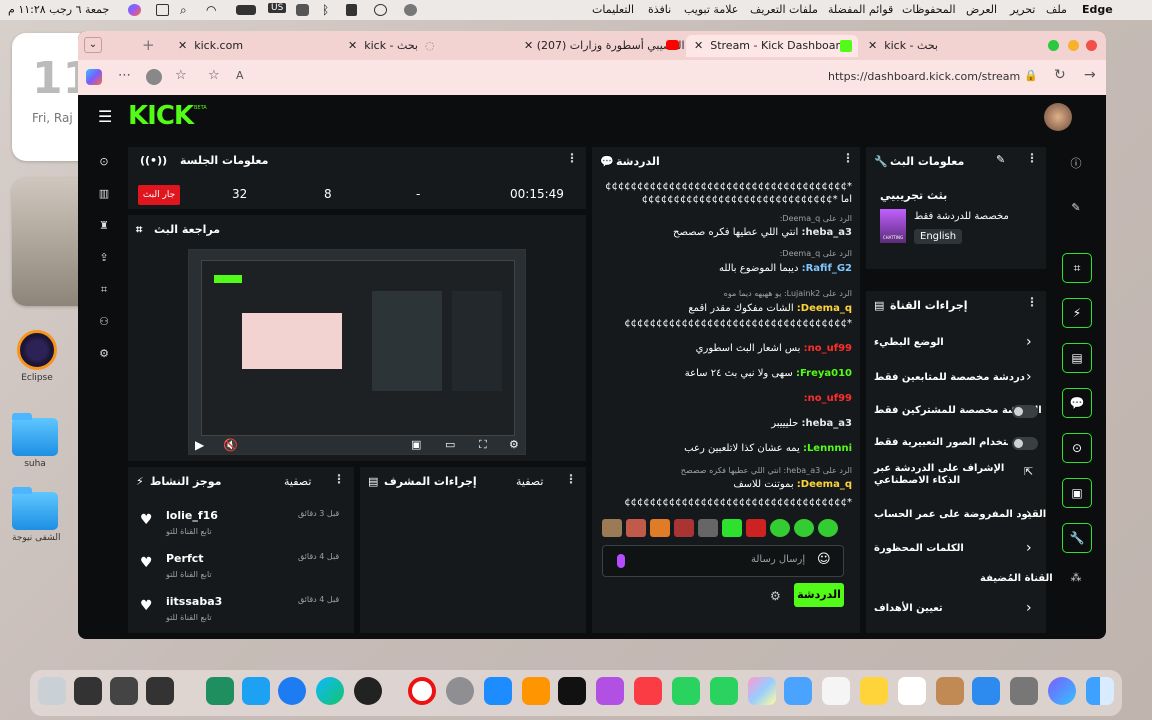 This screenshot has height=720, width=1152. What do you see at coordinates (874, 691) in the screenshot?
I see `notes-icon` at bounding box center [874, 691].